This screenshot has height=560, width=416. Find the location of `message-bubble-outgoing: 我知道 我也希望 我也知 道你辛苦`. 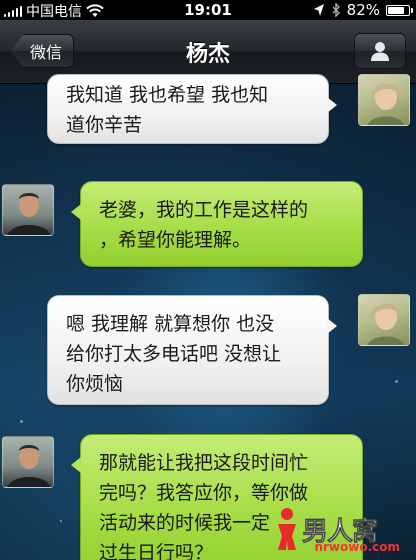

message-bubble-outgoing: 我知道 我也希望 我也知 道你辛苦 is located at coordinates (192, 109).